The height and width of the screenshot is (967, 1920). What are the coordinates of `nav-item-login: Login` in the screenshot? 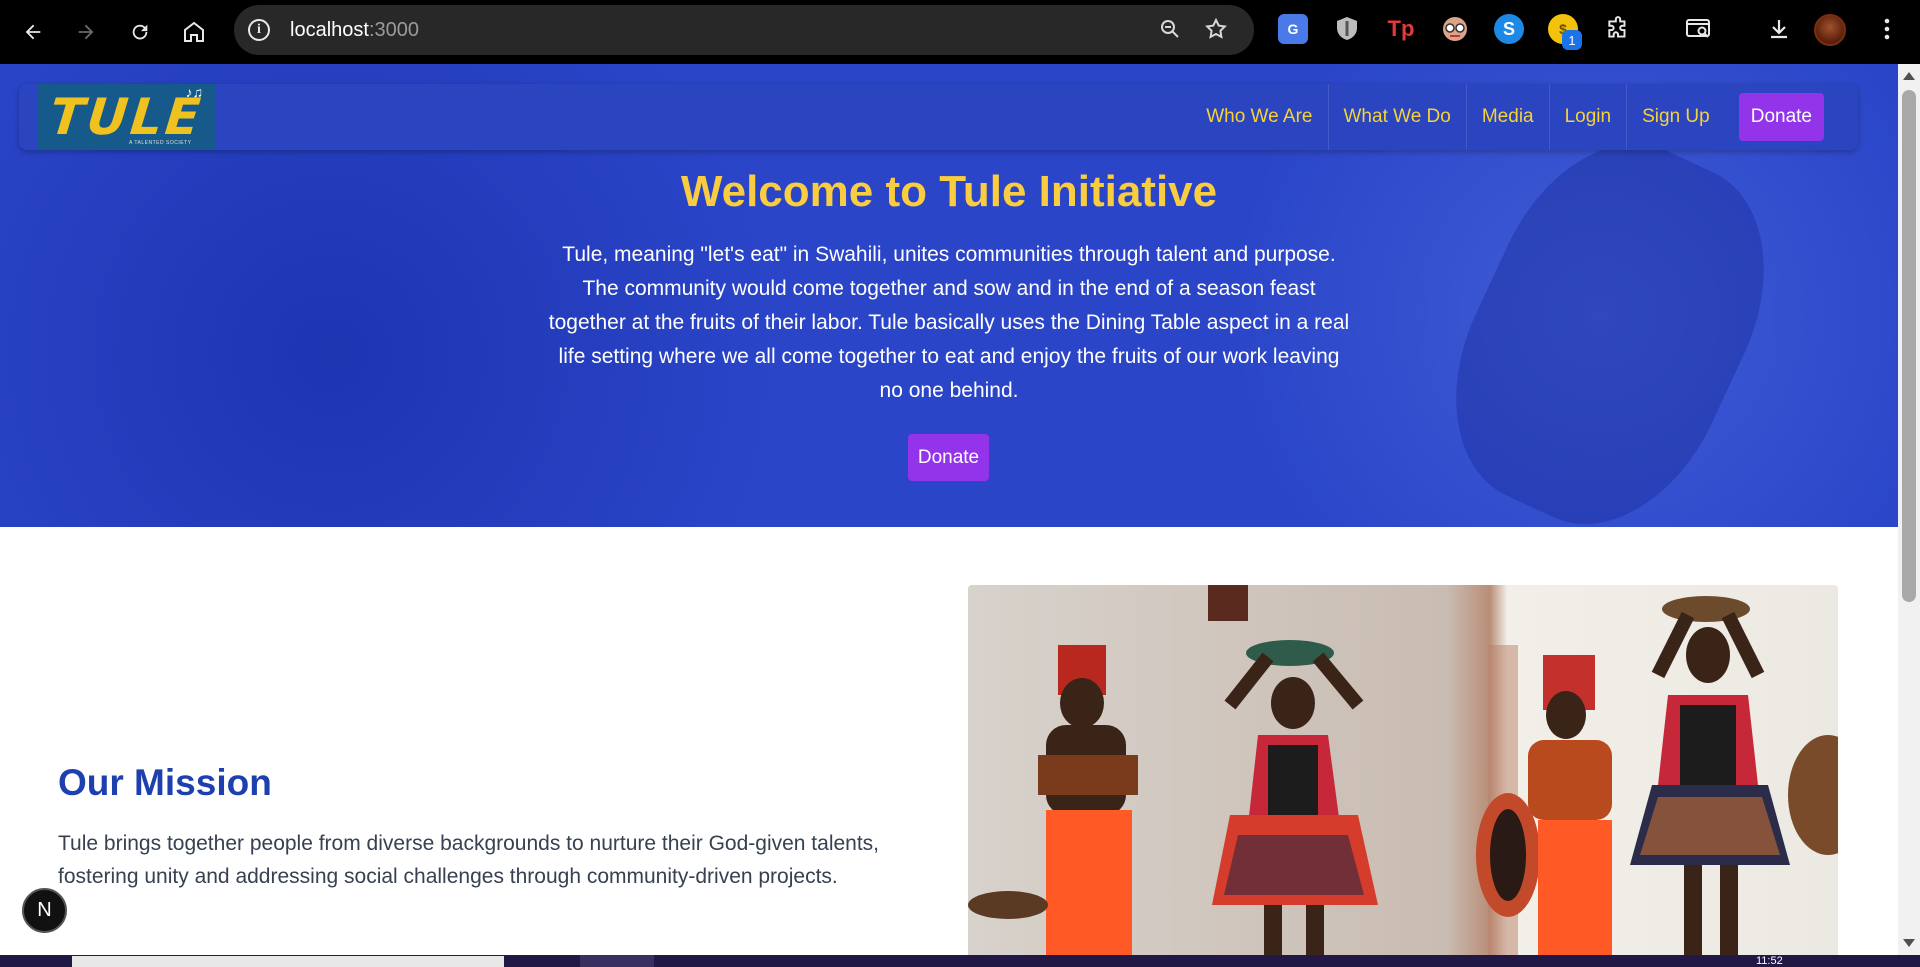 It's located at (1589, 117).